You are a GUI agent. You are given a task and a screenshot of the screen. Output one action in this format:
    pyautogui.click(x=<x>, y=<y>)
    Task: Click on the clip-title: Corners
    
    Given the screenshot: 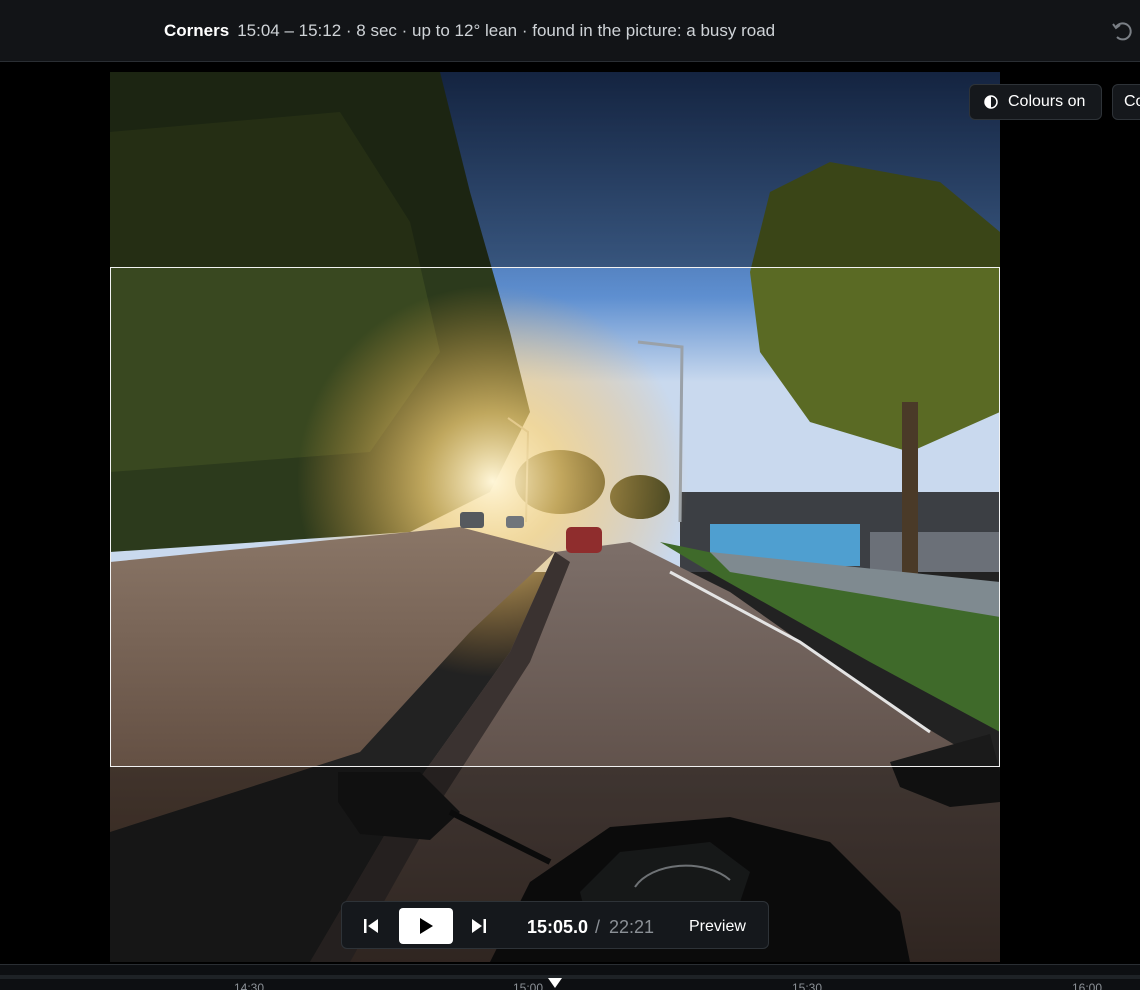 What is the action you would take?
    pyautogui.click(x=197, y=30)
    